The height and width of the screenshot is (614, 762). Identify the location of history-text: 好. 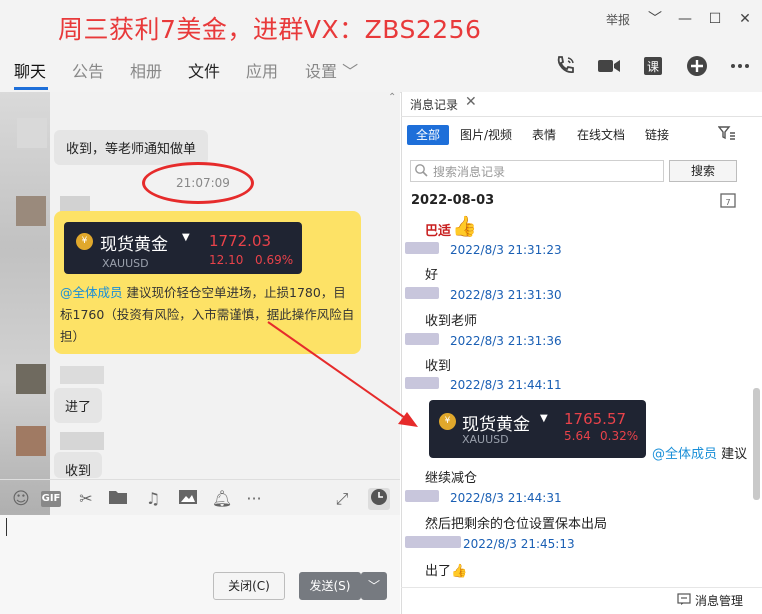
(432, 275).